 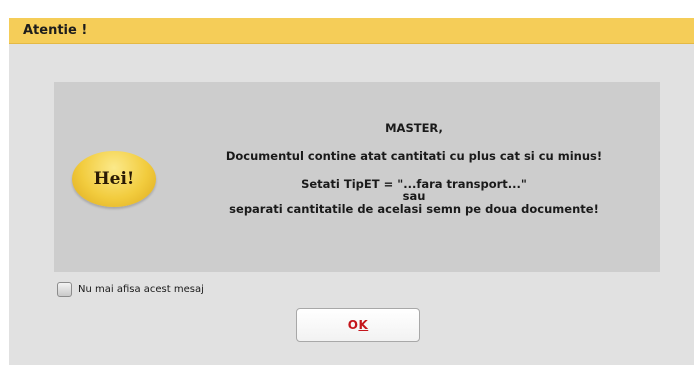 I want to click on dont-show-again-checkbox, so click(x=64, y=289).